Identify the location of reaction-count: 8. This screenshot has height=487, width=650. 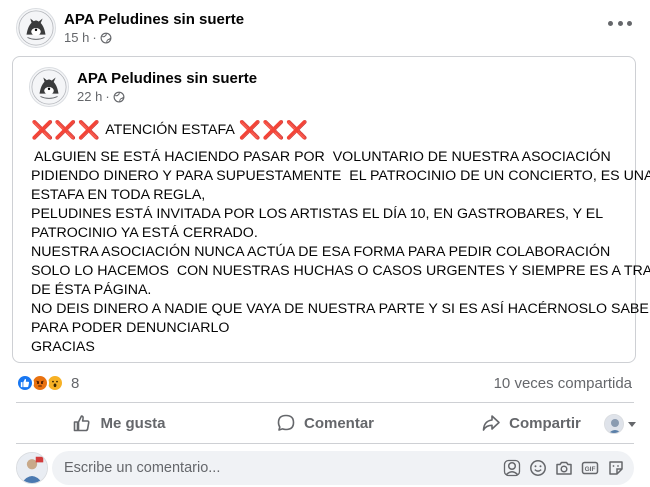
(75, 383).